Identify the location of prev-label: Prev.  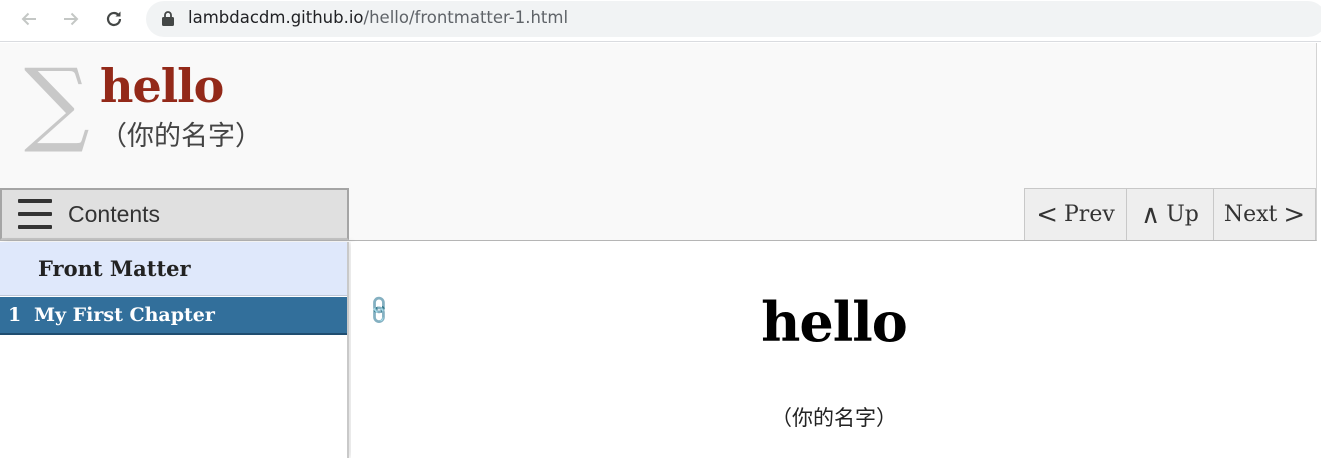
(1089, 214).